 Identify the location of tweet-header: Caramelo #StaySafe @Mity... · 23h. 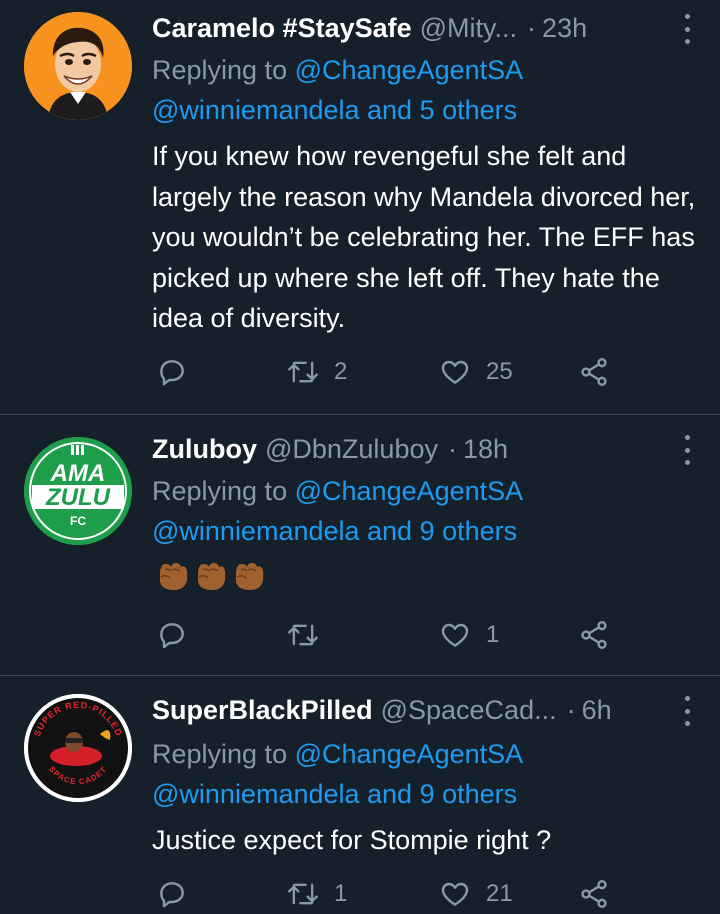
(421, 28).